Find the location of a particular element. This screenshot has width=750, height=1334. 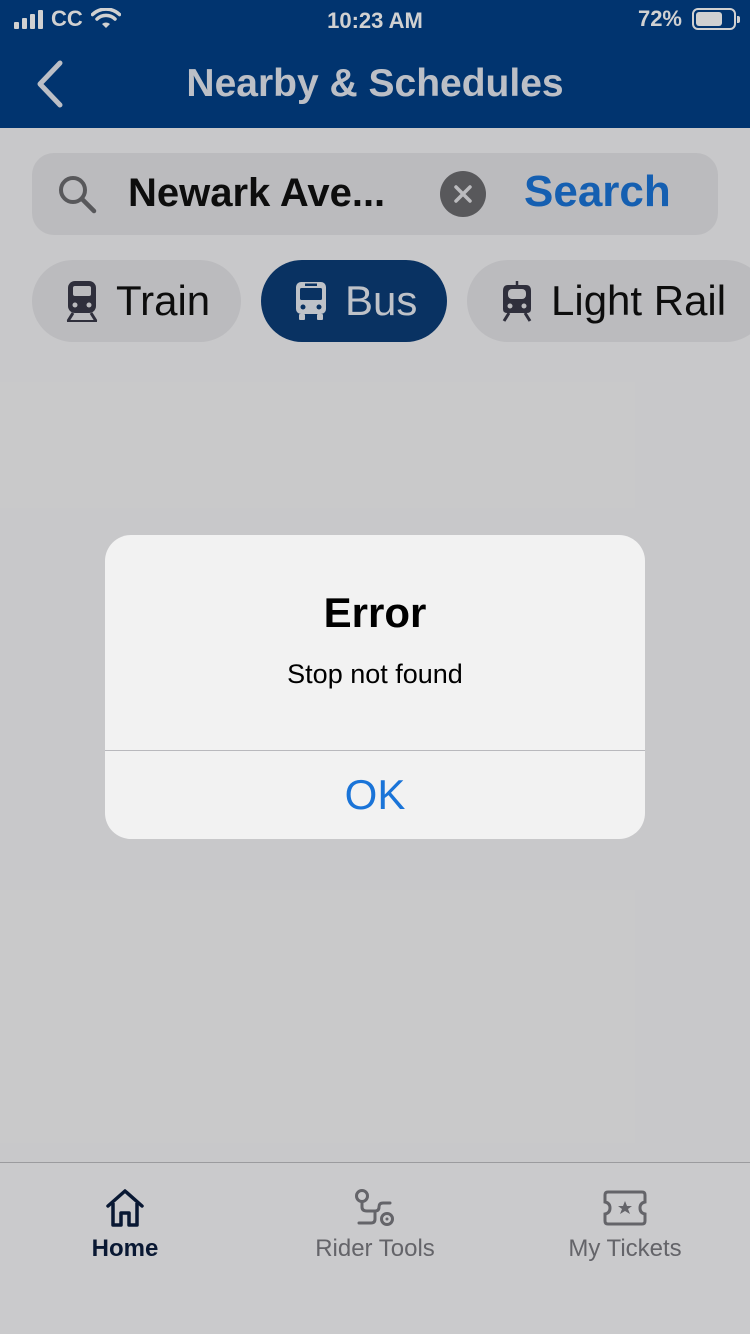

ok-button: OK is located at coordinates (375, 795).